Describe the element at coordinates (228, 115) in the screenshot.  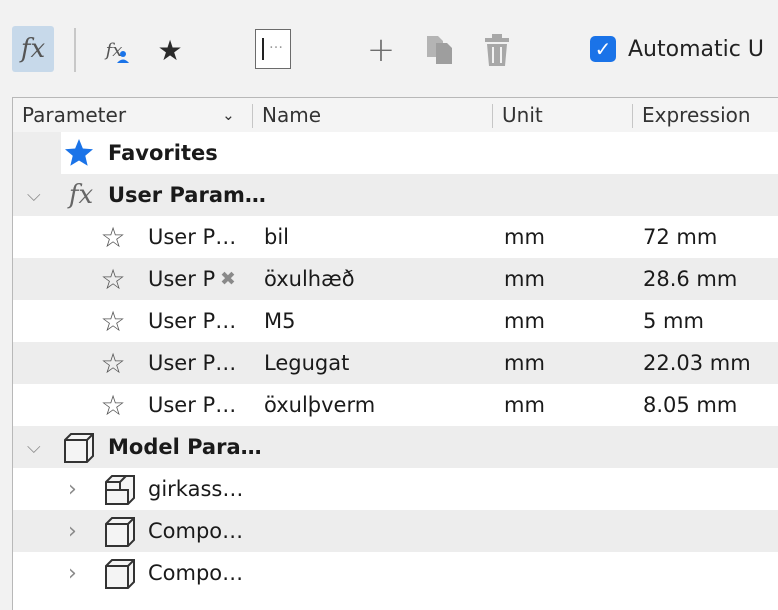
I see `sort-chevron-icon: ⌄` at that location.